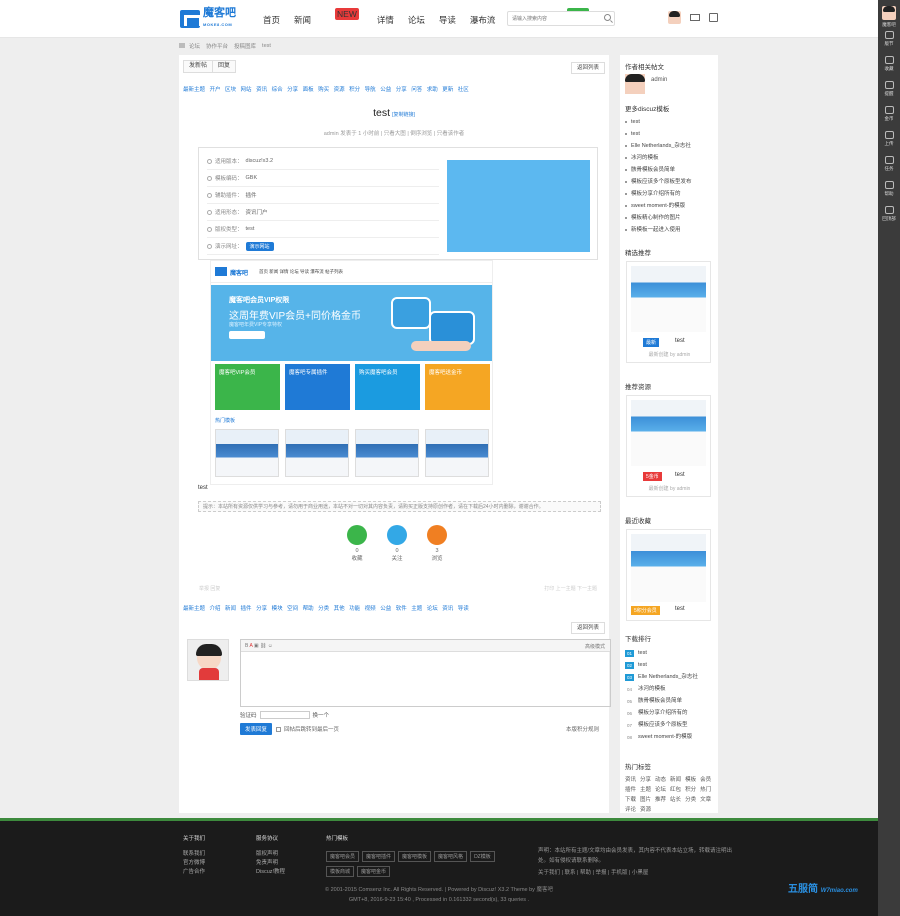  Describe the element at coordinates (357, 535) in the screenshot. I see `star-icon` at that location.